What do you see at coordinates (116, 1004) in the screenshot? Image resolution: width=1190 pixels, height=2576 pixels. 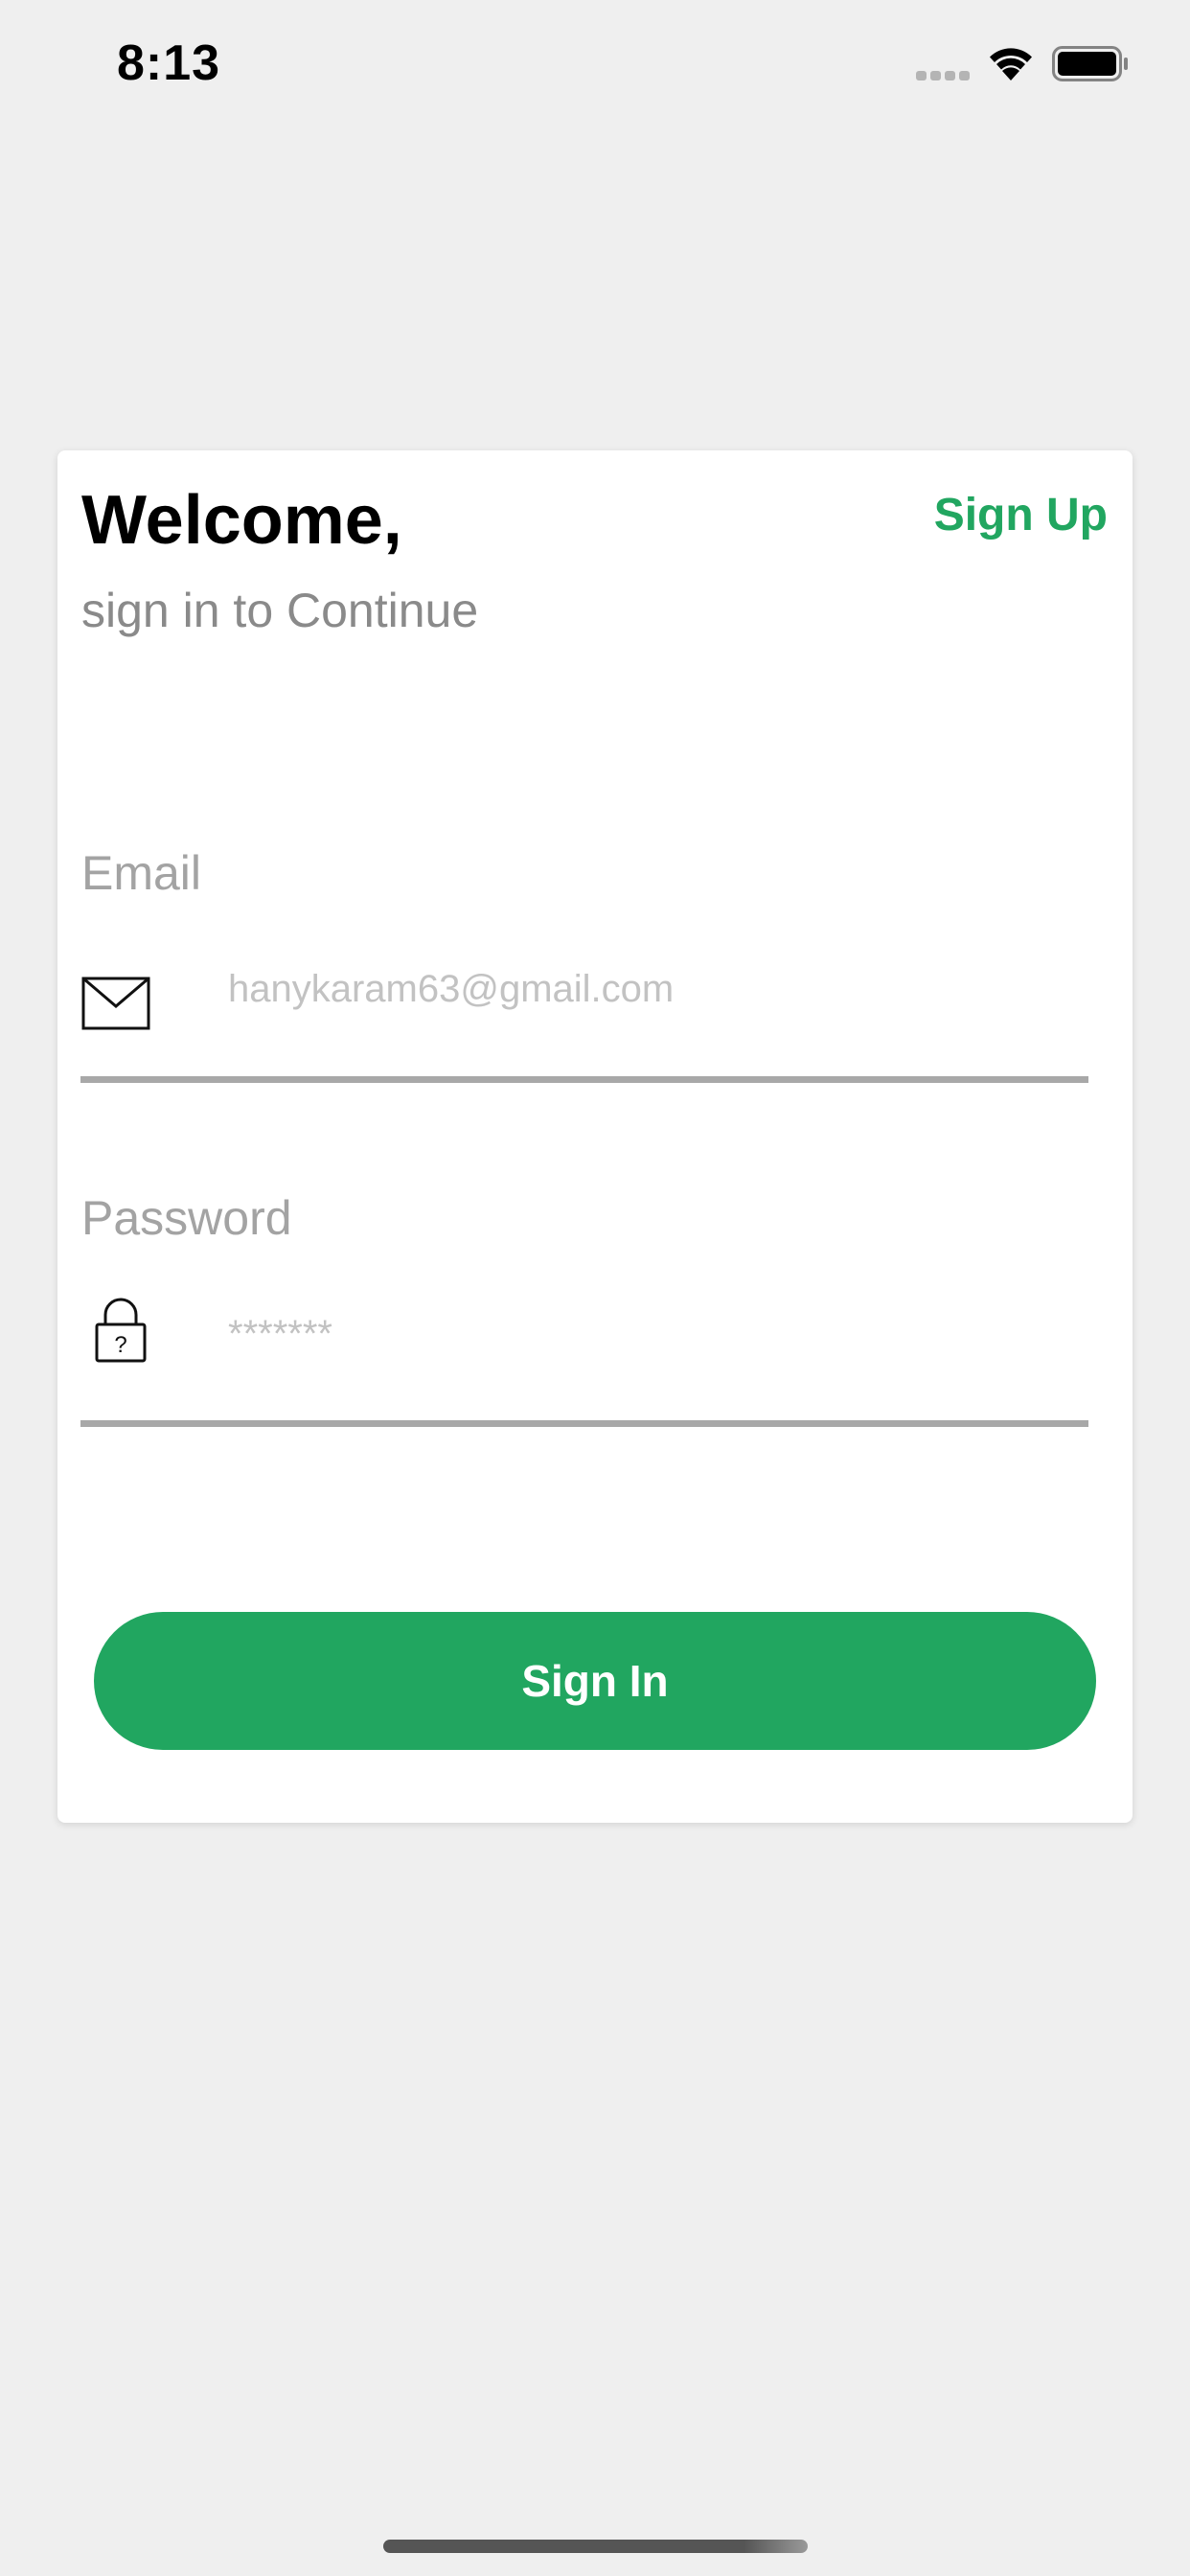 I see `envelope-icon` at bounding box center [116, 1004].